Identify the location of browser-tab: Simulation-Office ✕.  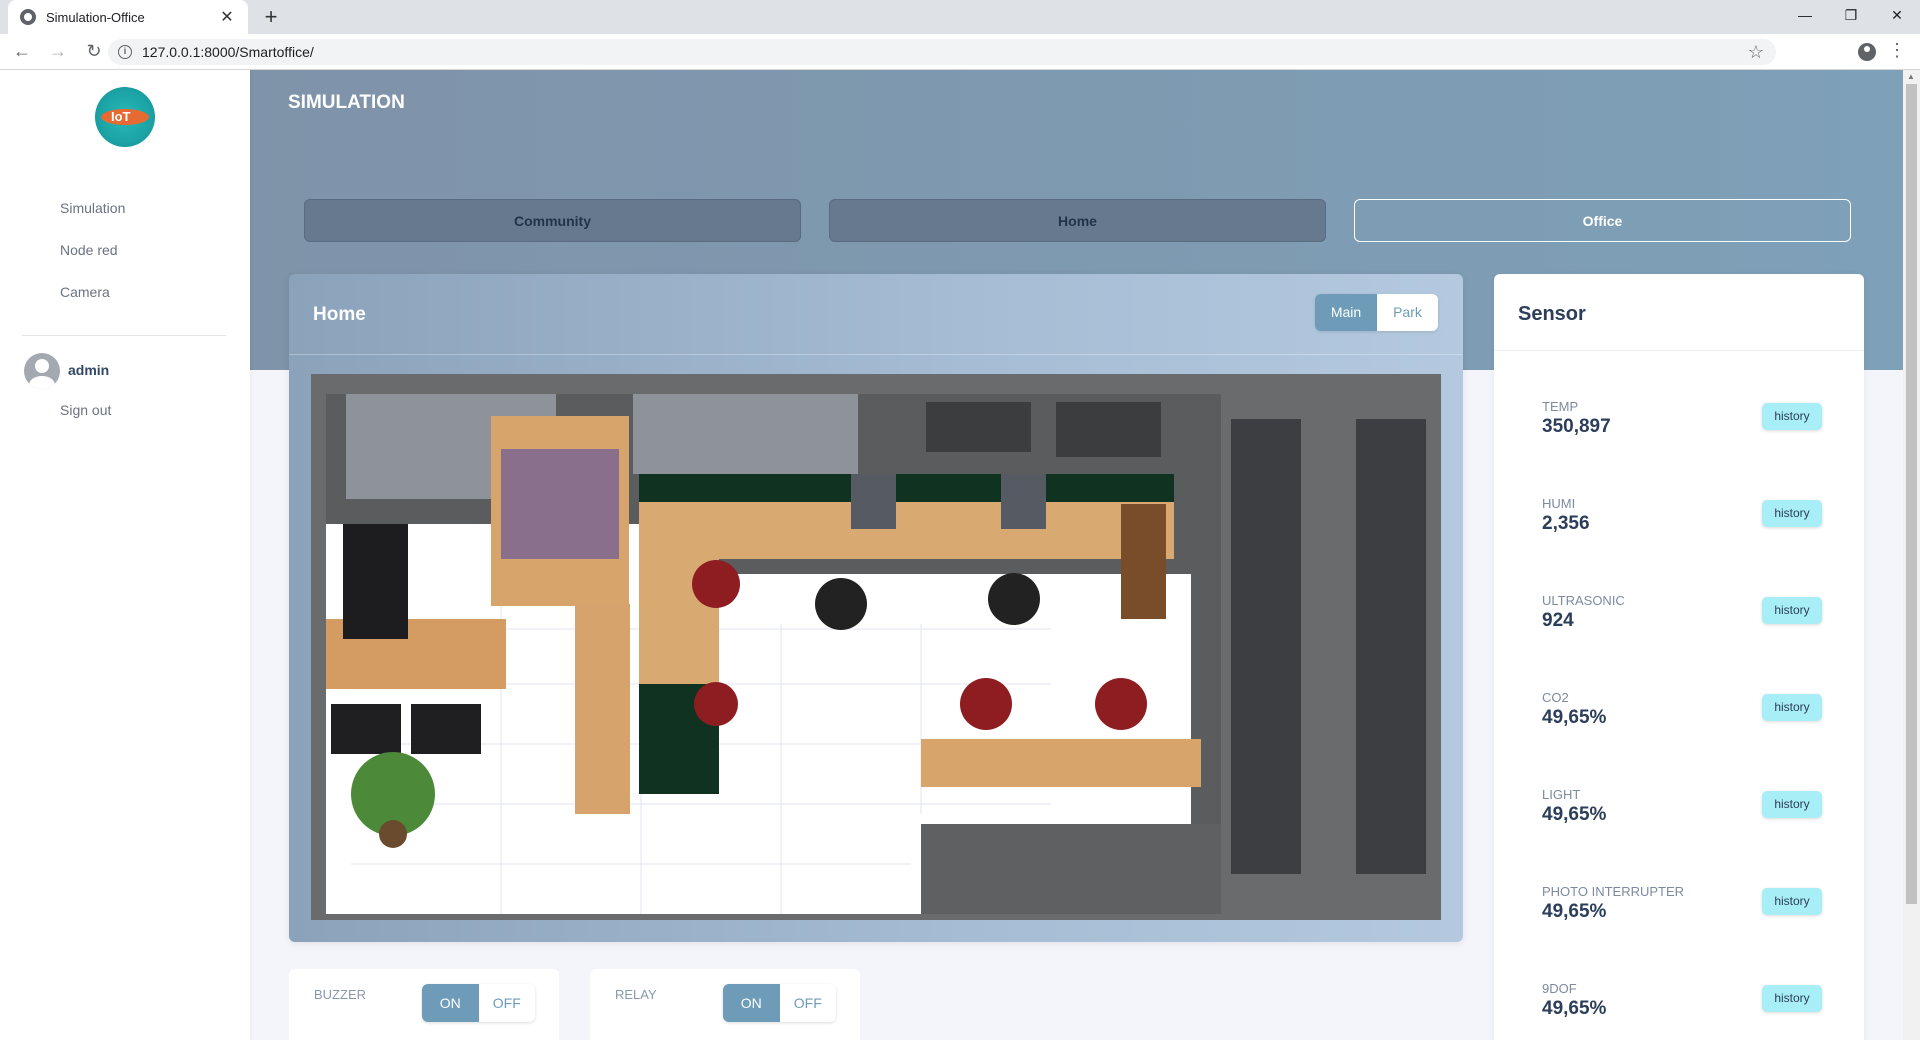
(128, 17).